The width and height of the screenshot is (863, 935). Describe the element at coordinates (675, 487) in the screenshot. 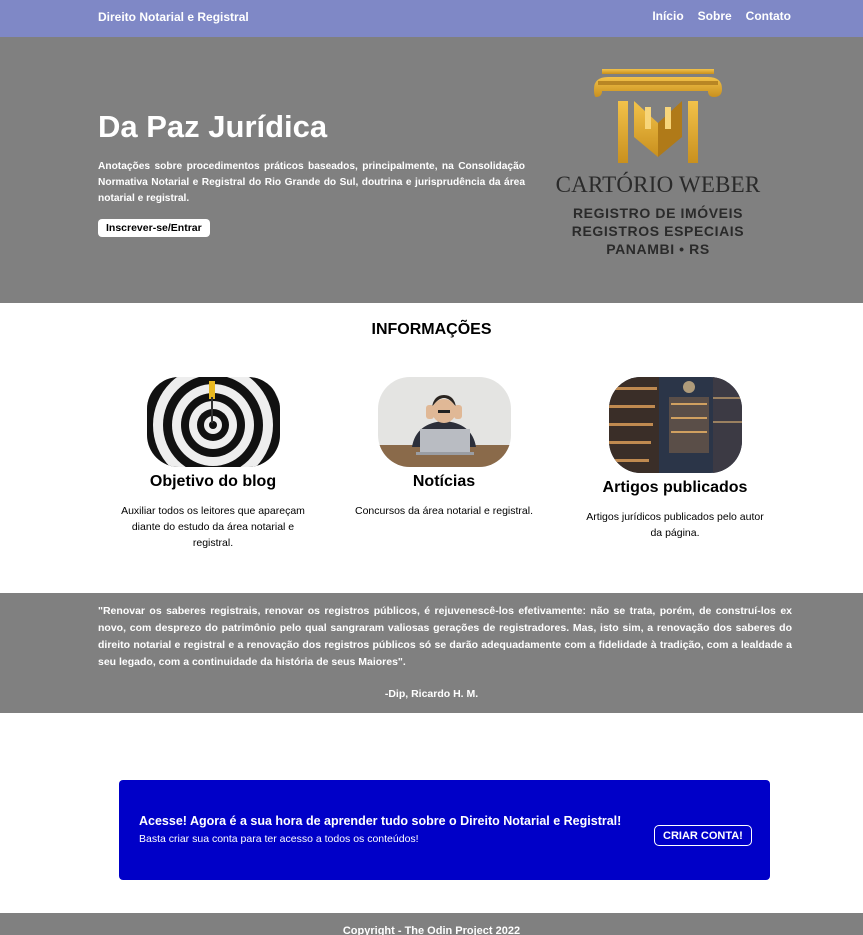

I see `card-title: Artigos publicados` at that location.